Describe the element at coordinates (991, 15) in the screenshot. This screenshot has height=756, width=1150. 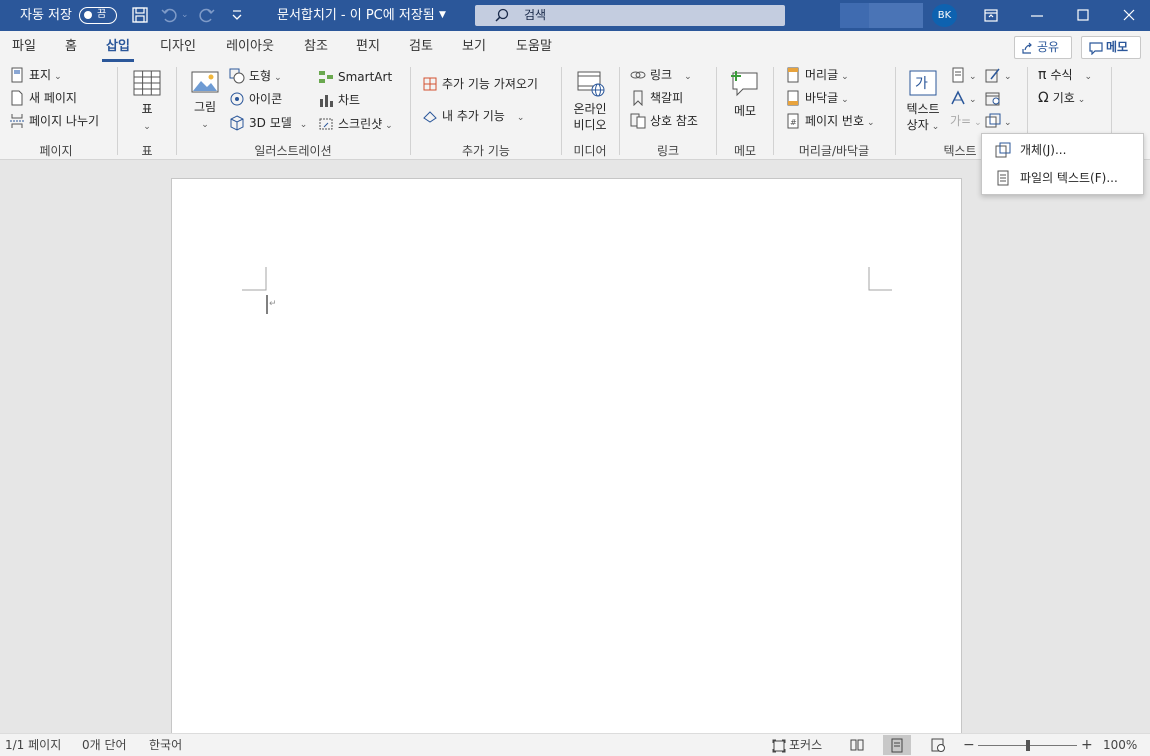
I see `ribbon-display-options-button` at that location.